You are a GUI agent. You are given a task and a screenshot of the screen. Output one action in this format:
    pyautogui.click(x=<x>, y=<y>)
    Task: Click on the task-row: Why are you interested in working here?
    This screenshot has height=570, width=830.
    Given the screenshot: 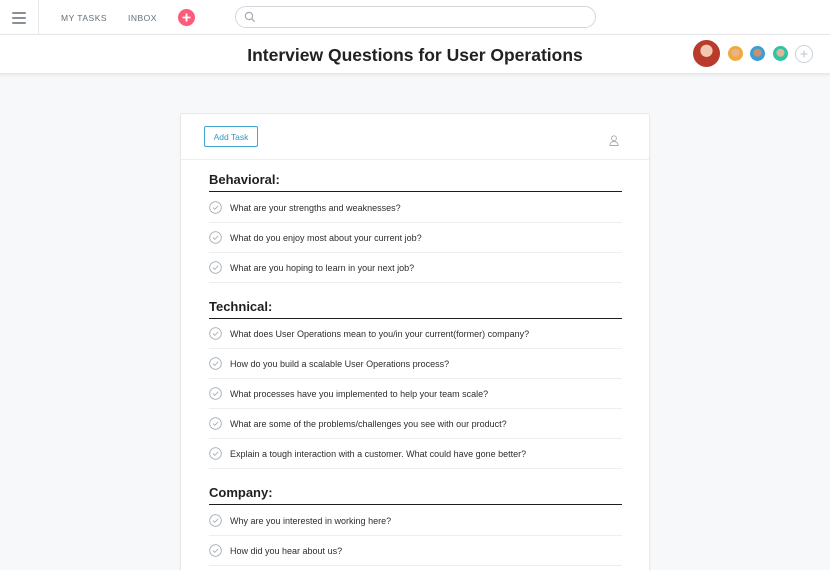 What is the action you would take?
    pyautogui.click(x=415, y=521)
    